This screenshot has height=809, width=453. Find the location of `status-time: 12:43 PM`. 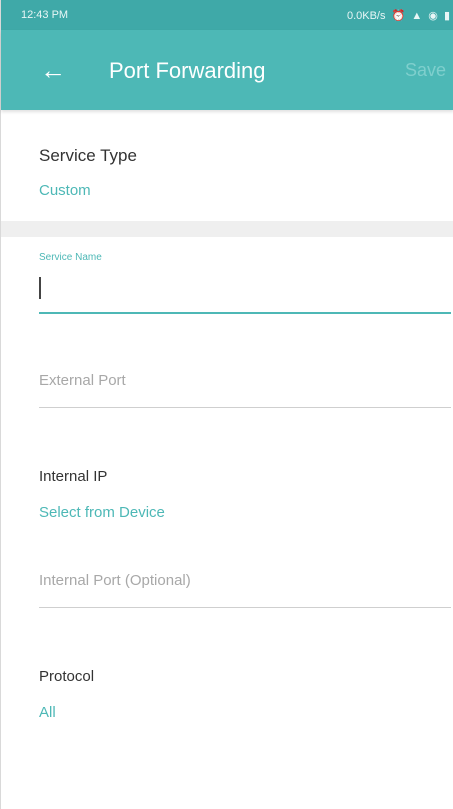

status-time: 12:43 PM is located at coordinates (45, 15).